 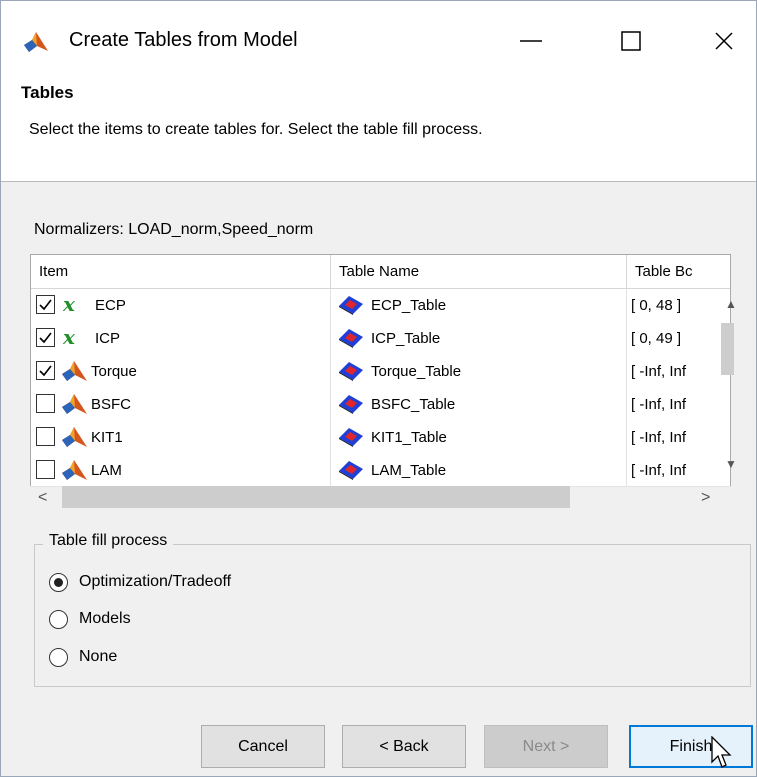 I want to click on table-name-label: ECP_Table, so click(x=409, y=305).